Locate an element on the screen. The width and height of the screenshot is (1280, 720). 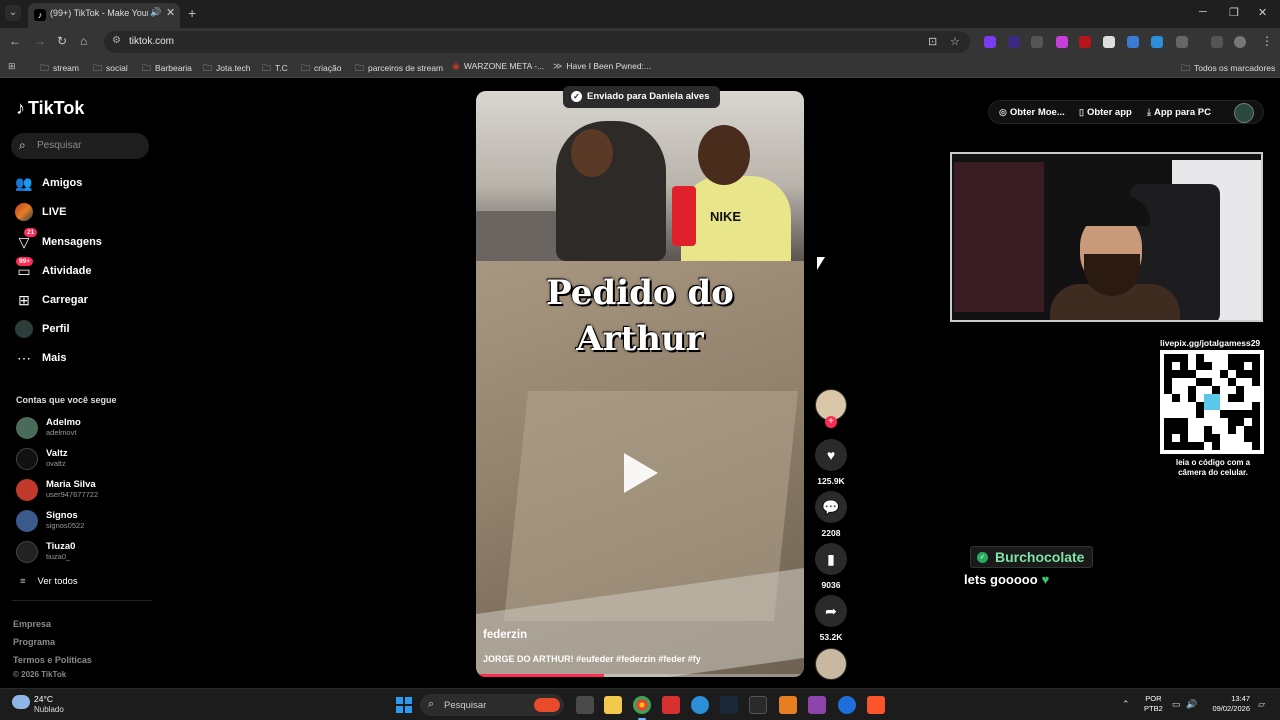
taskbar-clock: 13:47 09/02/2026 is located at coordinates (1228, 704).